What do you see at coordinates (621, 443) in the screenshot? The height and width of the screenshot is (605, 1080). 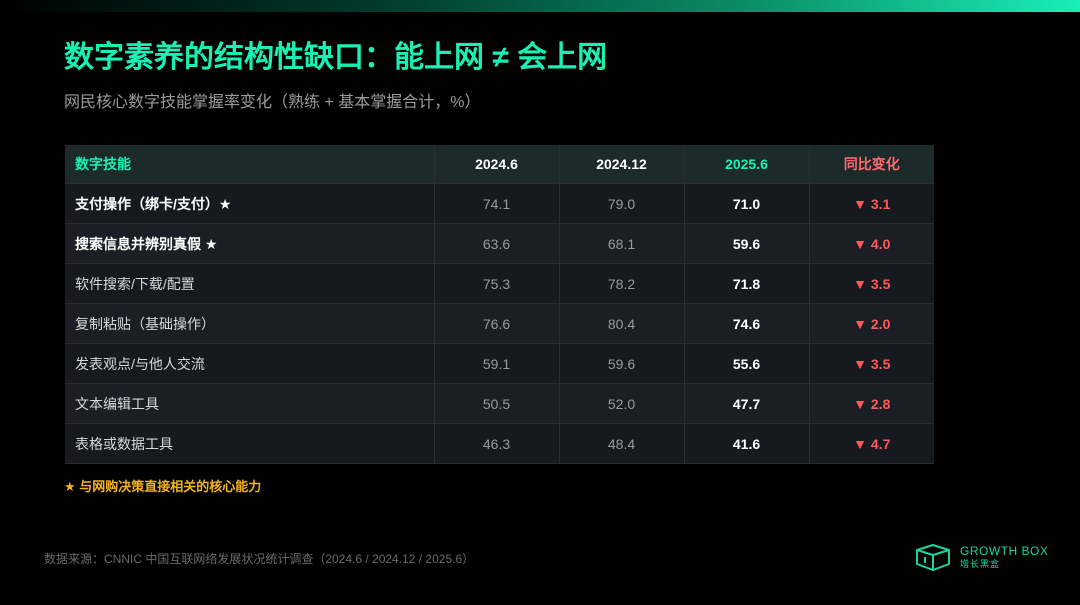 I see `value-2024-12: 48.4` at bounding box center [621, 443].